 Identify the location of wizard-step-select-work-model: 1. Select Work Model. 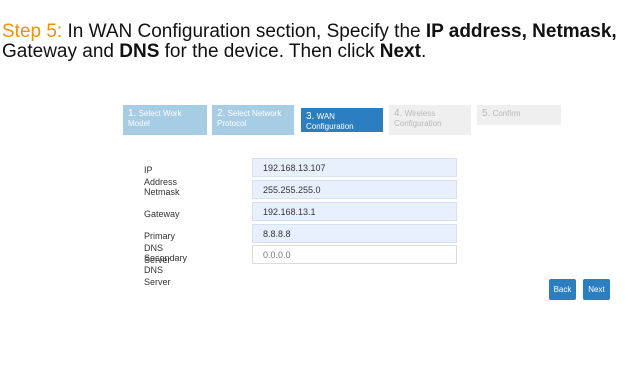
(165, 120).